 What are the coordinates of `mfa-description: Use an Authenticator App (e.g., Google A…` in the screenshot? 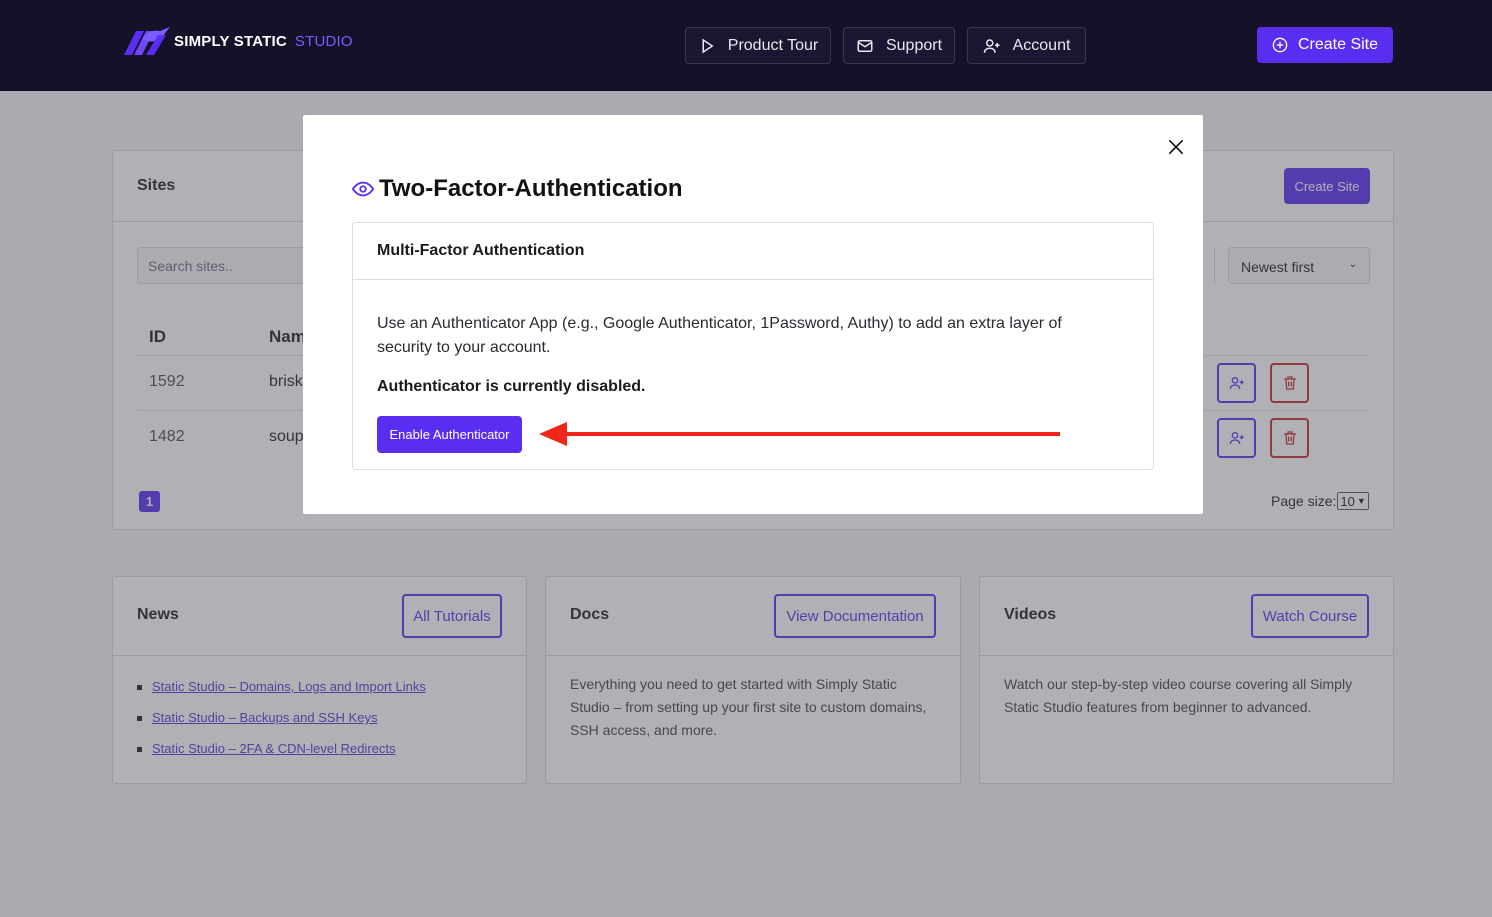 It's located at (719, 335).